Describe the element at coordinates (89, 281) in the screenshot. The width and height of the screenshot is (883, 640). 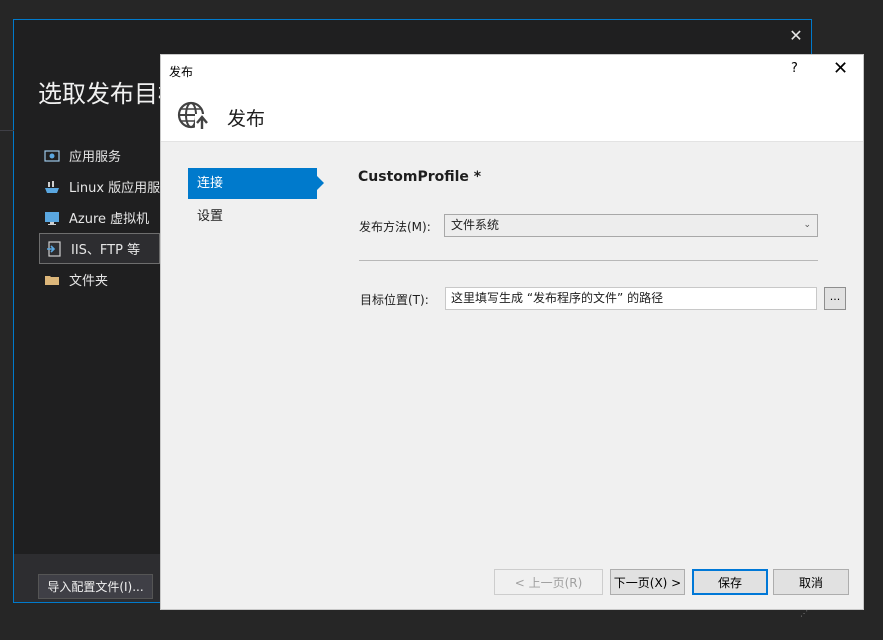
I see `target-item-label: 文件夹` at that location.